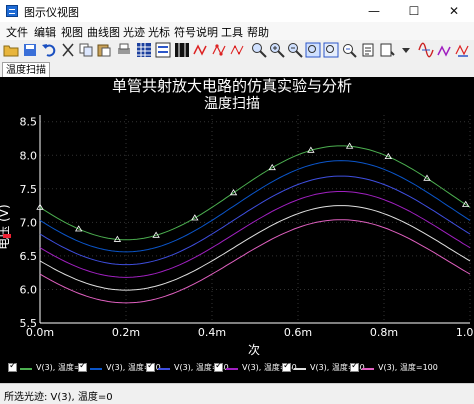 The width and height of the screenshot is (474, 404). Describe the element at coordinates (331, 50) in the screenshot. I see `zoom-x-icon` at that location.